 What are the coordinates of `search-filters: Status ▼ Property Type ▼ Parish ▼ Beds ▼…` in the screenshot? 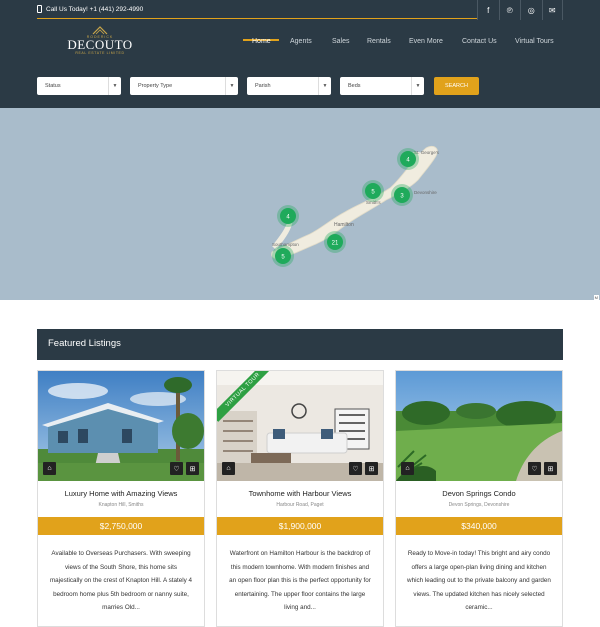 It's located at (300, 86).